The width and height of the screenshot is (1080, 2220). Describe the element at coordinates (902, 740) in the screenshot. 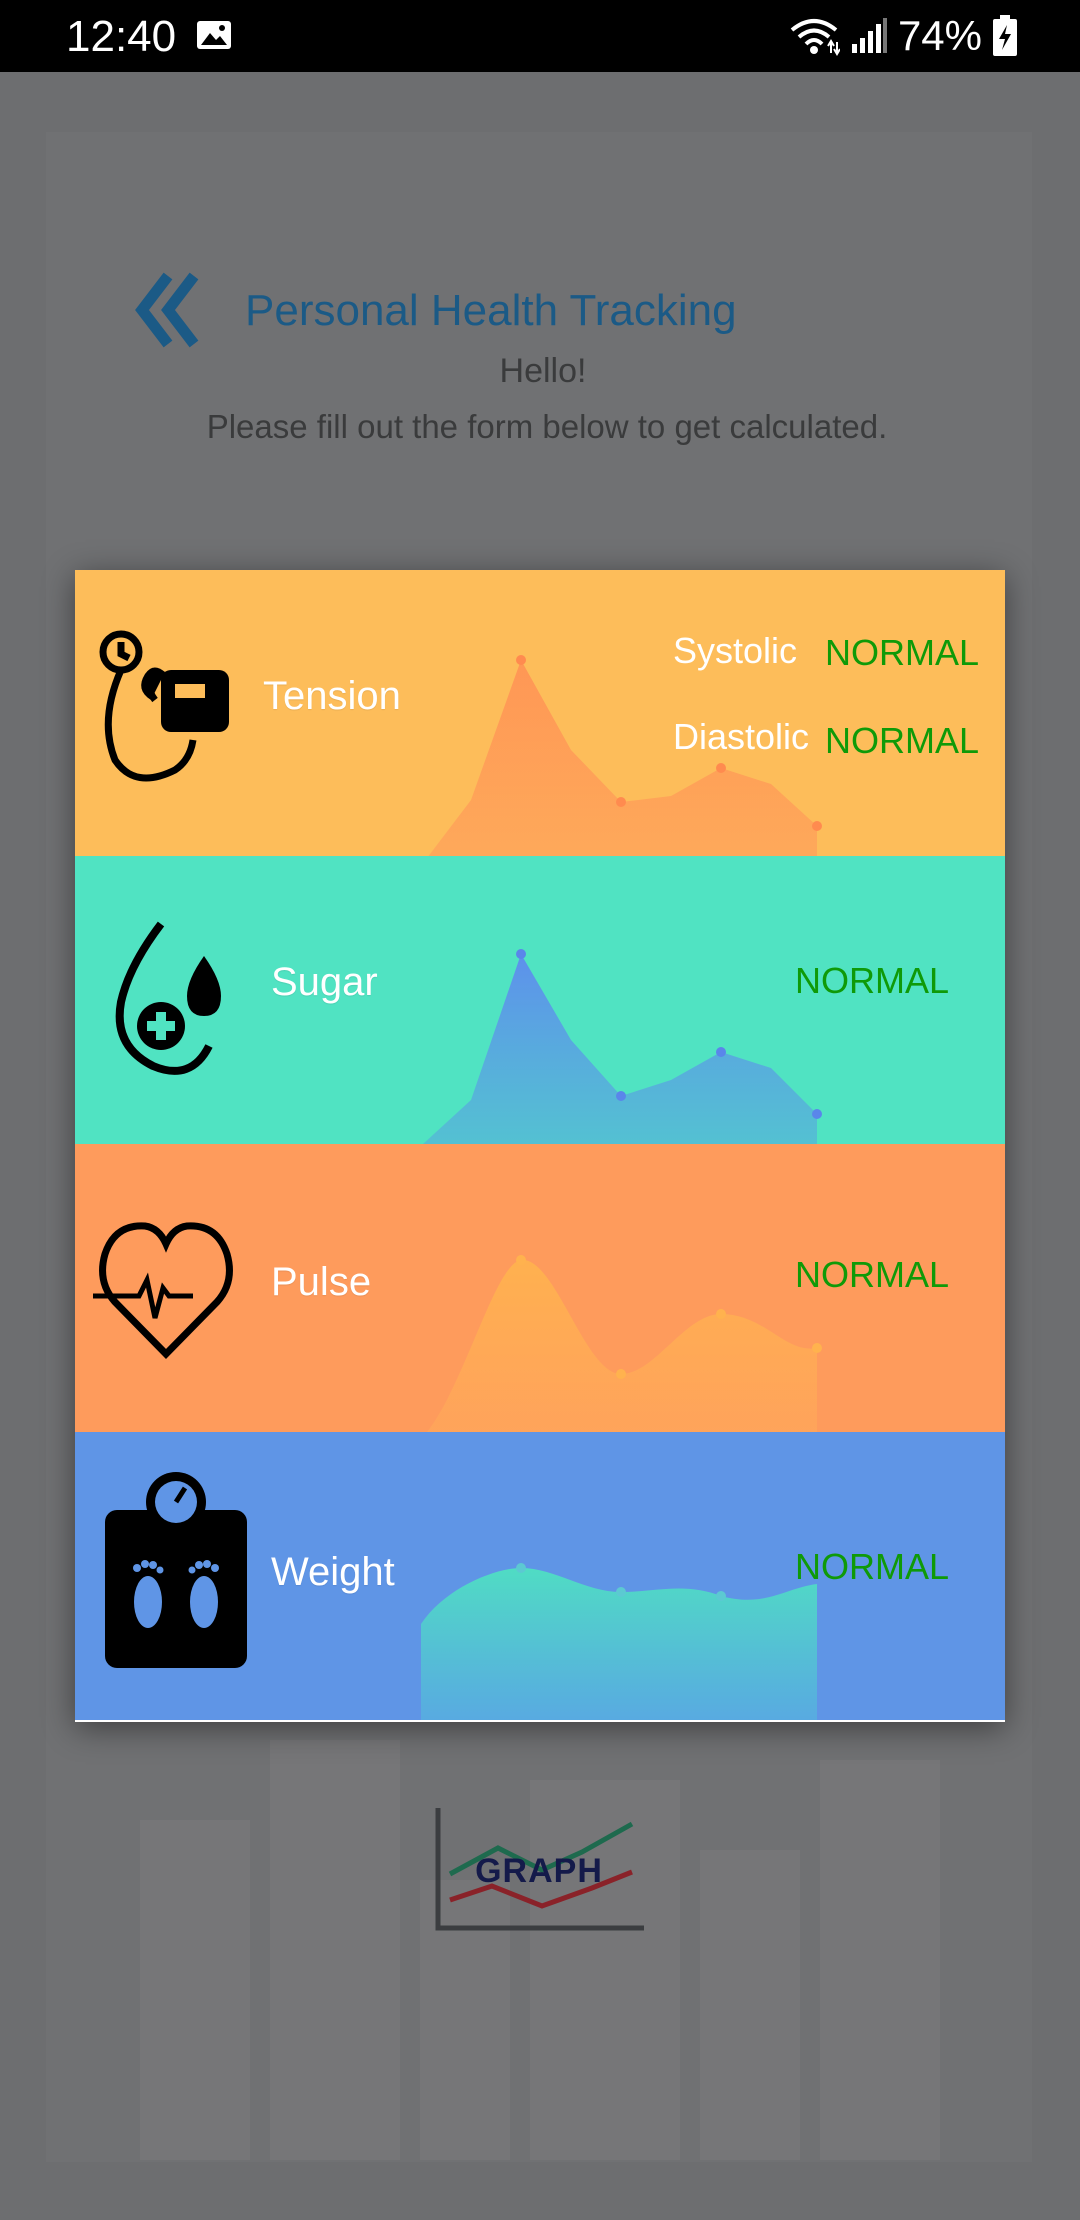

I see `diastolic-status: NORMAL` at that location.